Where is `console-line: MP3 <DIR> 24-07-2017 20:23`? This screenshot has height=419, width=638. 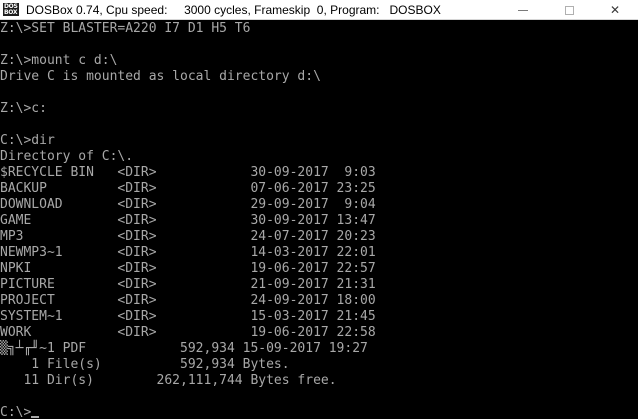
console-line: MP3 <DIR> 24-07-2017 20:23 is located at coordinates (188, 236).